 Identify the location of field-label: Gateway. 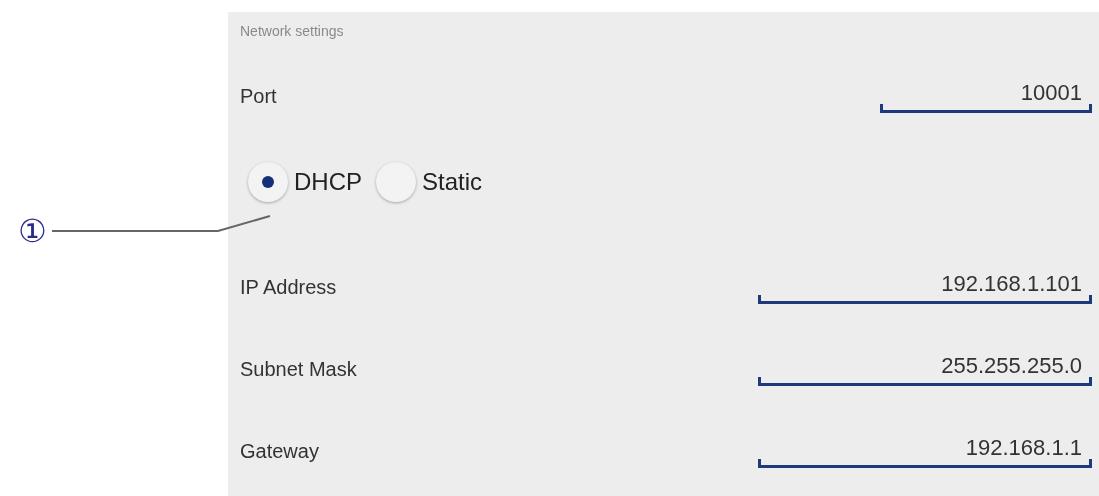
(279, 451).